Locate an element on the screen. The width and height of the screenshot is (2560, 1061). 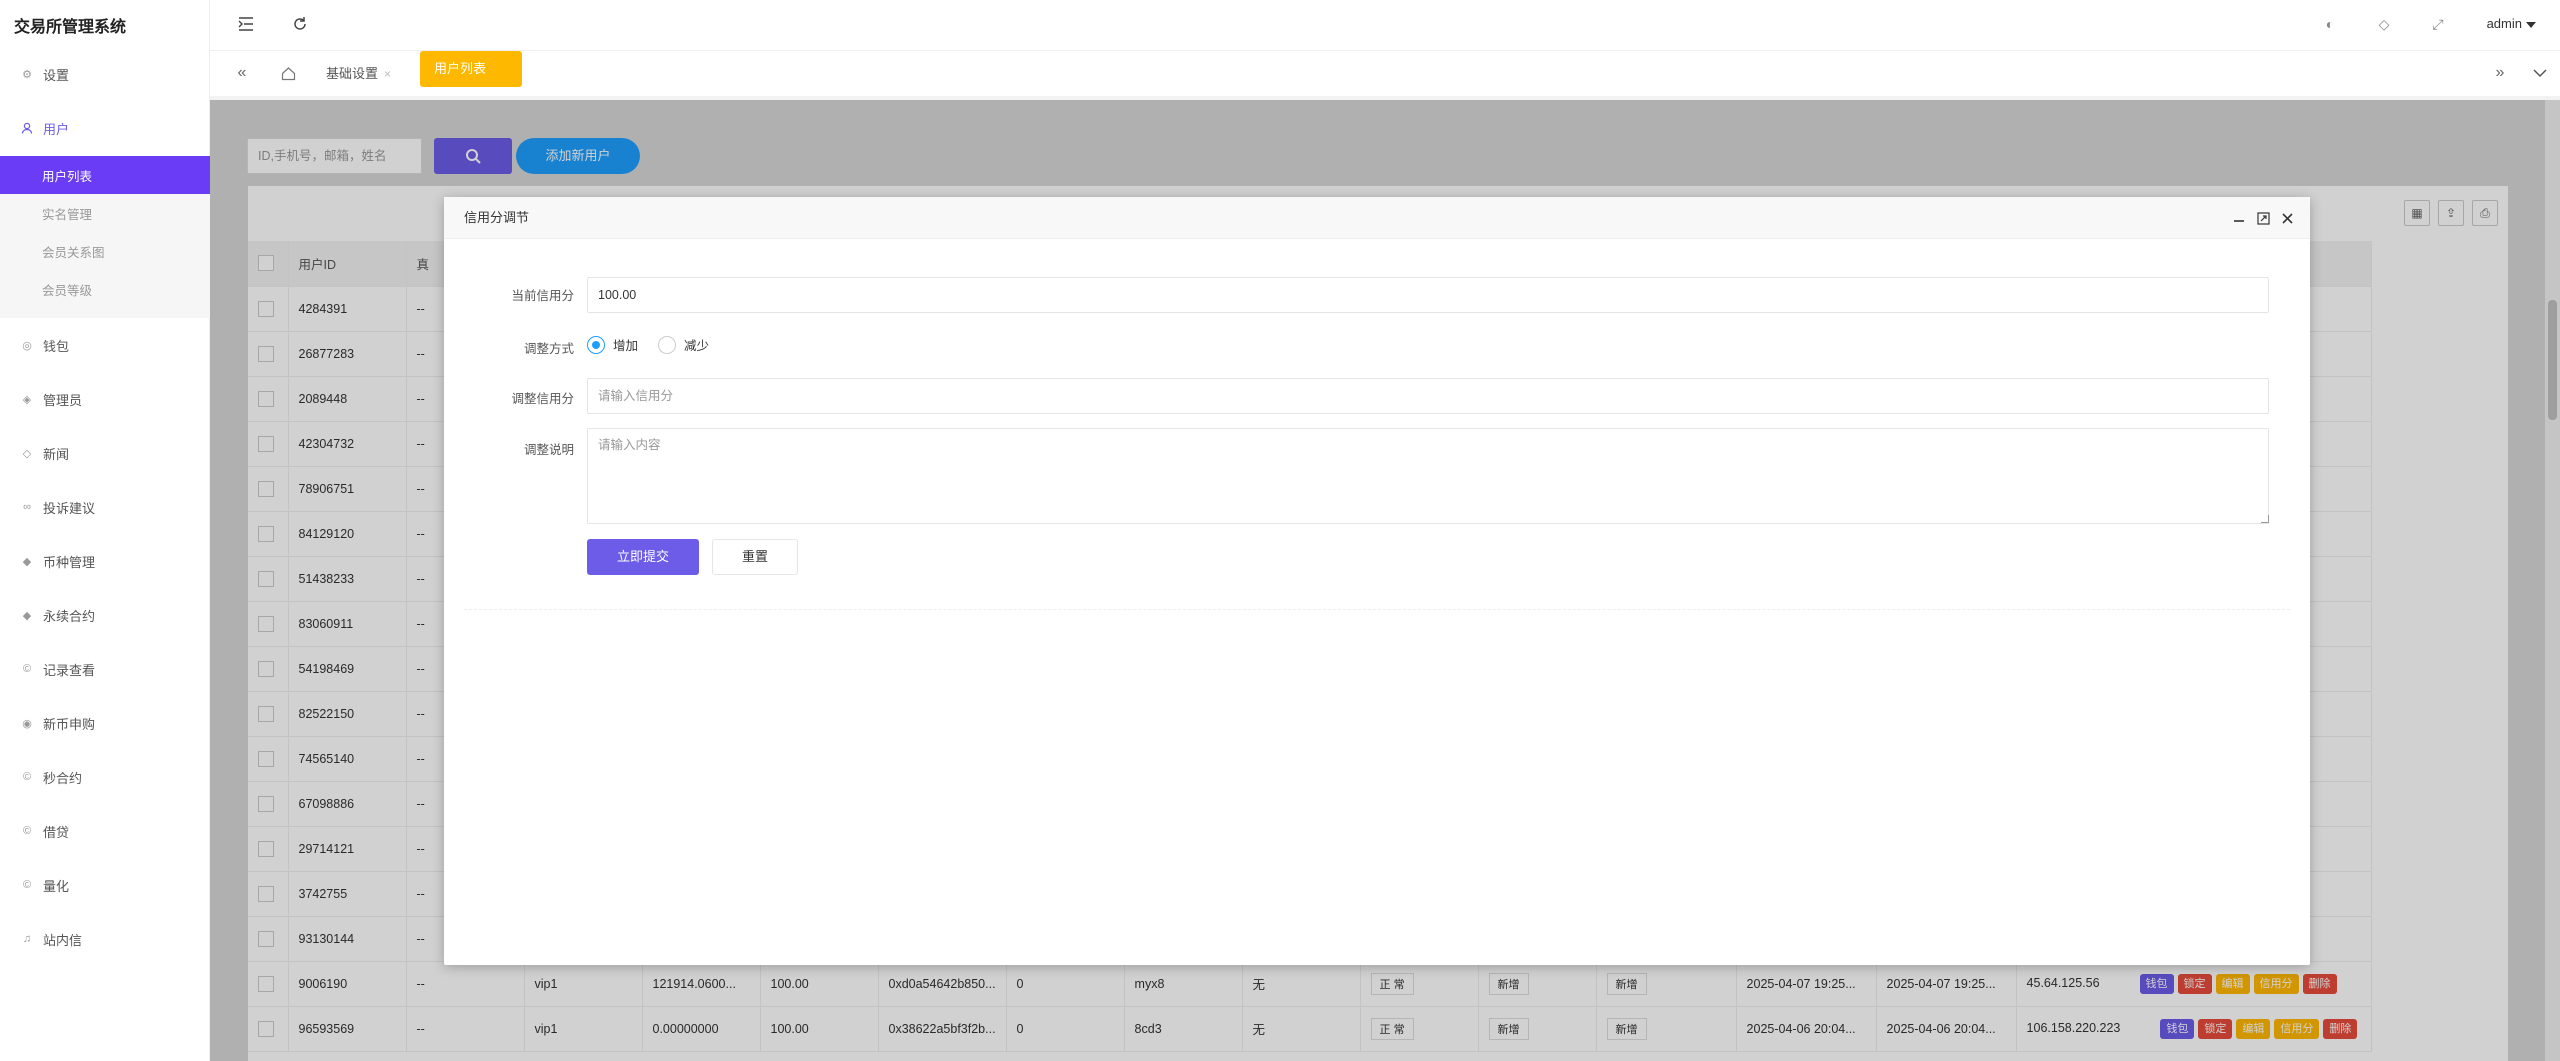
sidebar-item-label: 用户 is located at coordinates (56, 129).